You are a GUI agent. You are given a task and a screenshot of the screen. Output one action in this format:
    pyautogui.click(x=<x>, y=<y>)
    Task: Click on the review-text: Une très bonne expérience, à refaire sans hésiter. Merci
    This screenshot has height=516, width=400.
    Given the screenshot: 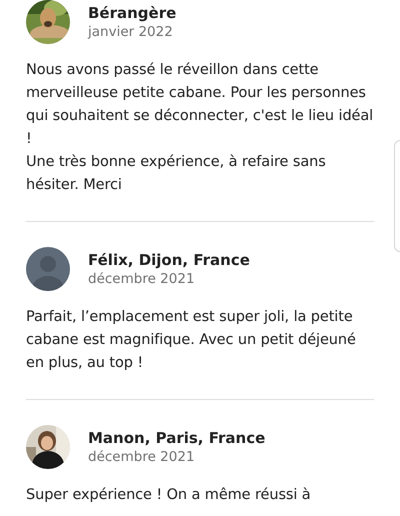 What is the action you would take?
    pyautogui.click(x=176, y=174)
    